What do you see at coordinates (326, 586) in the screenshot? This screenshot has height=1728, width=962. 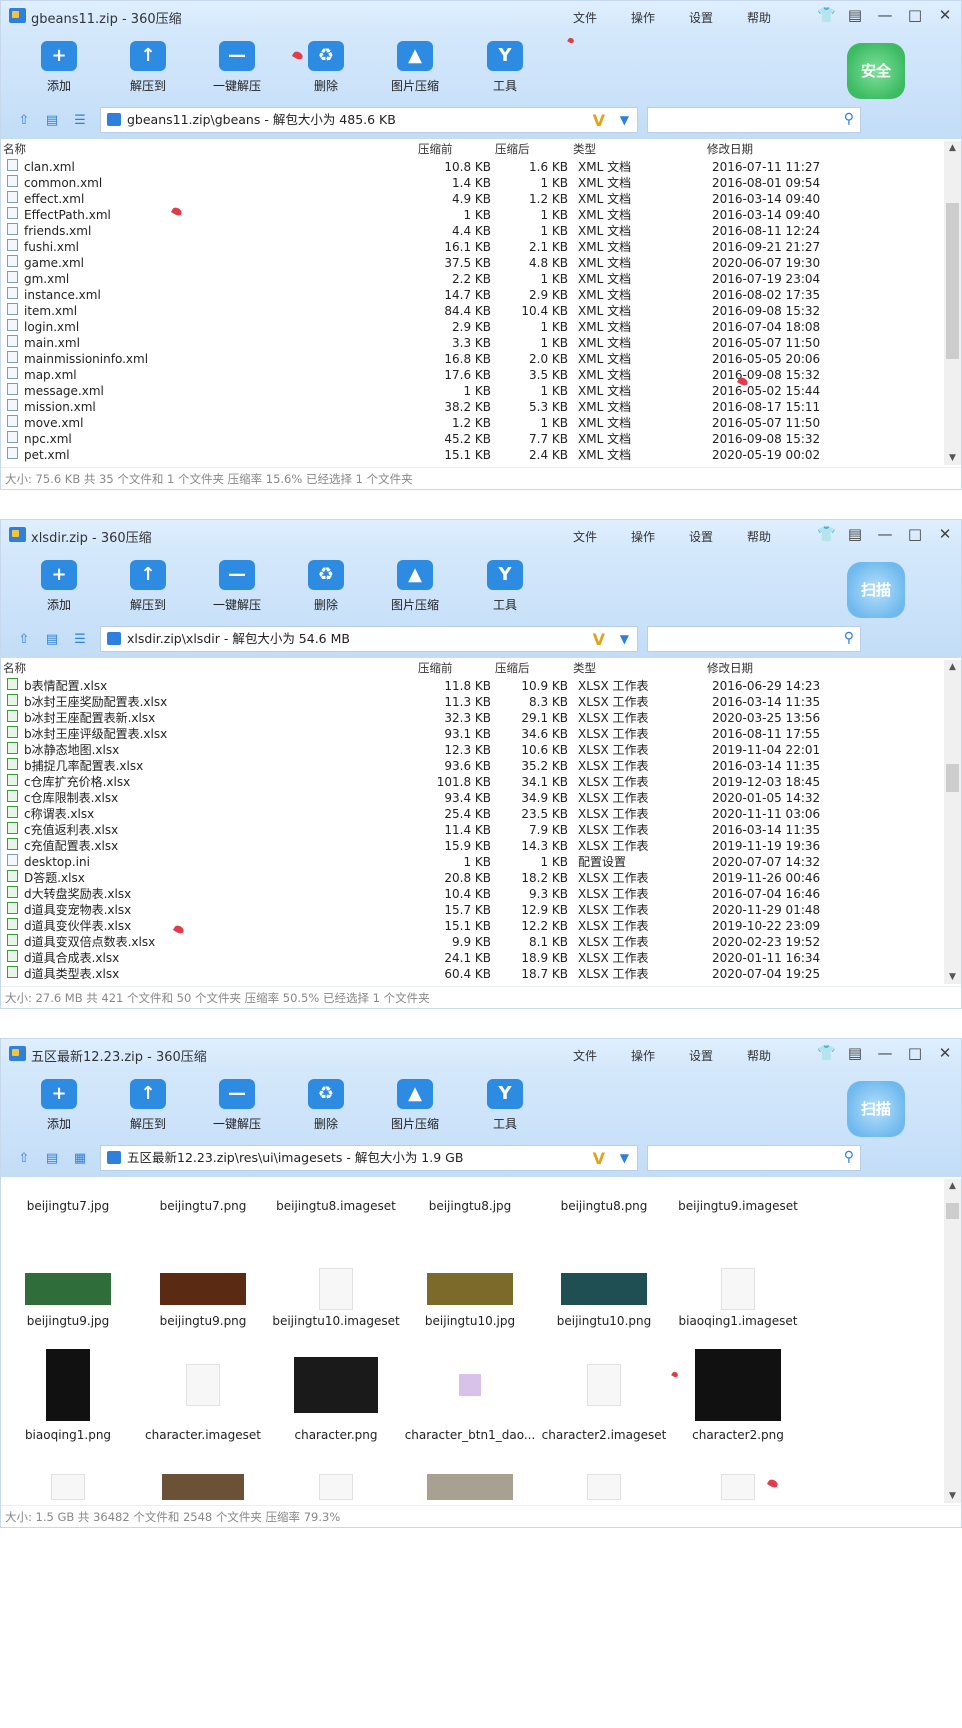 I see `delete-button: ♻ 删除` at bounding box center [326, 586].